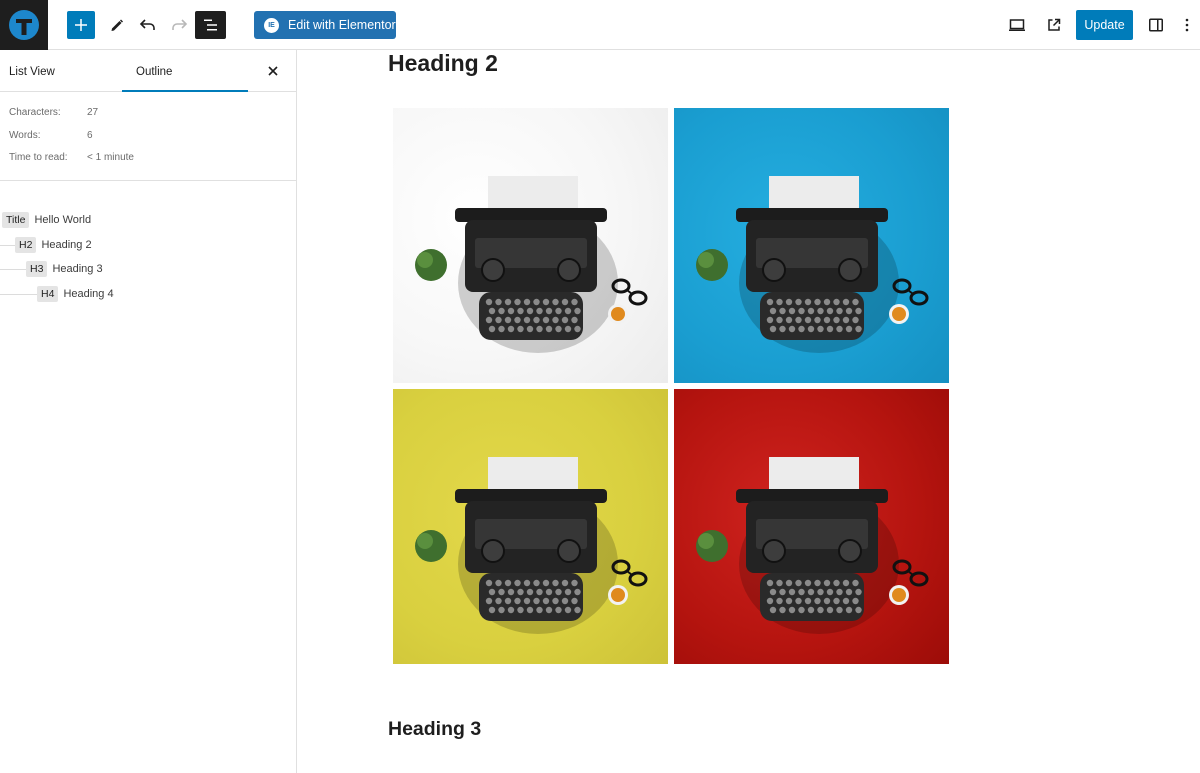 The image size is (1200, 773). What do you see at coordinates (1104, 25) in the screenshot?
I see `update-button: Update` at bounding box center [1104, 25].